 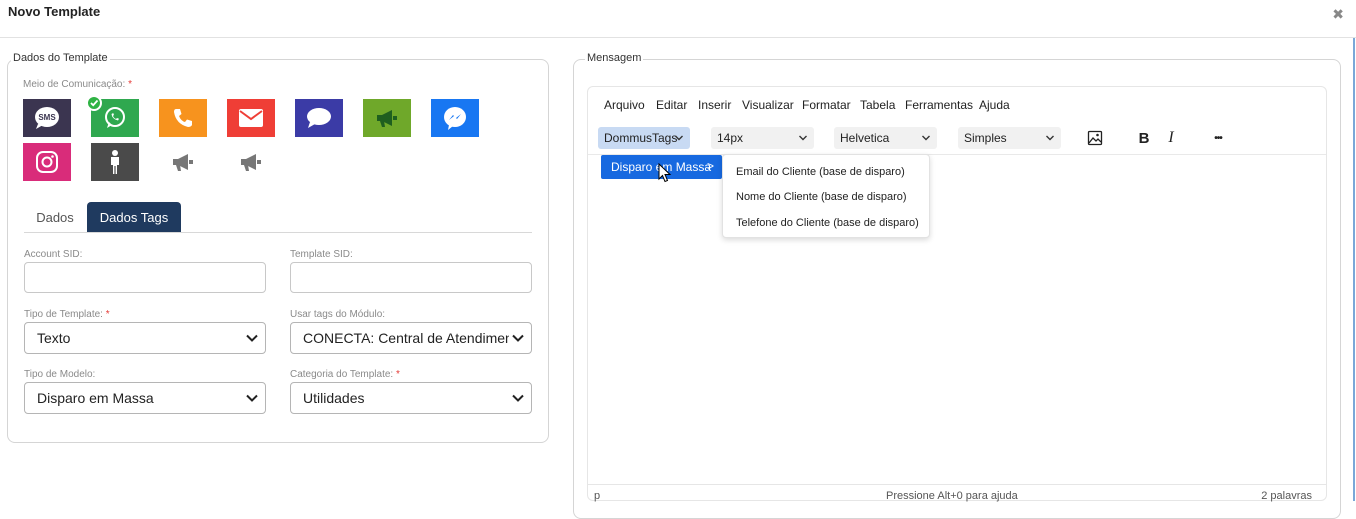 What do you see at coordinates (762, 138) in the screenshot?
I see `font-size-select: 14px` at bounding box center [762, 138].